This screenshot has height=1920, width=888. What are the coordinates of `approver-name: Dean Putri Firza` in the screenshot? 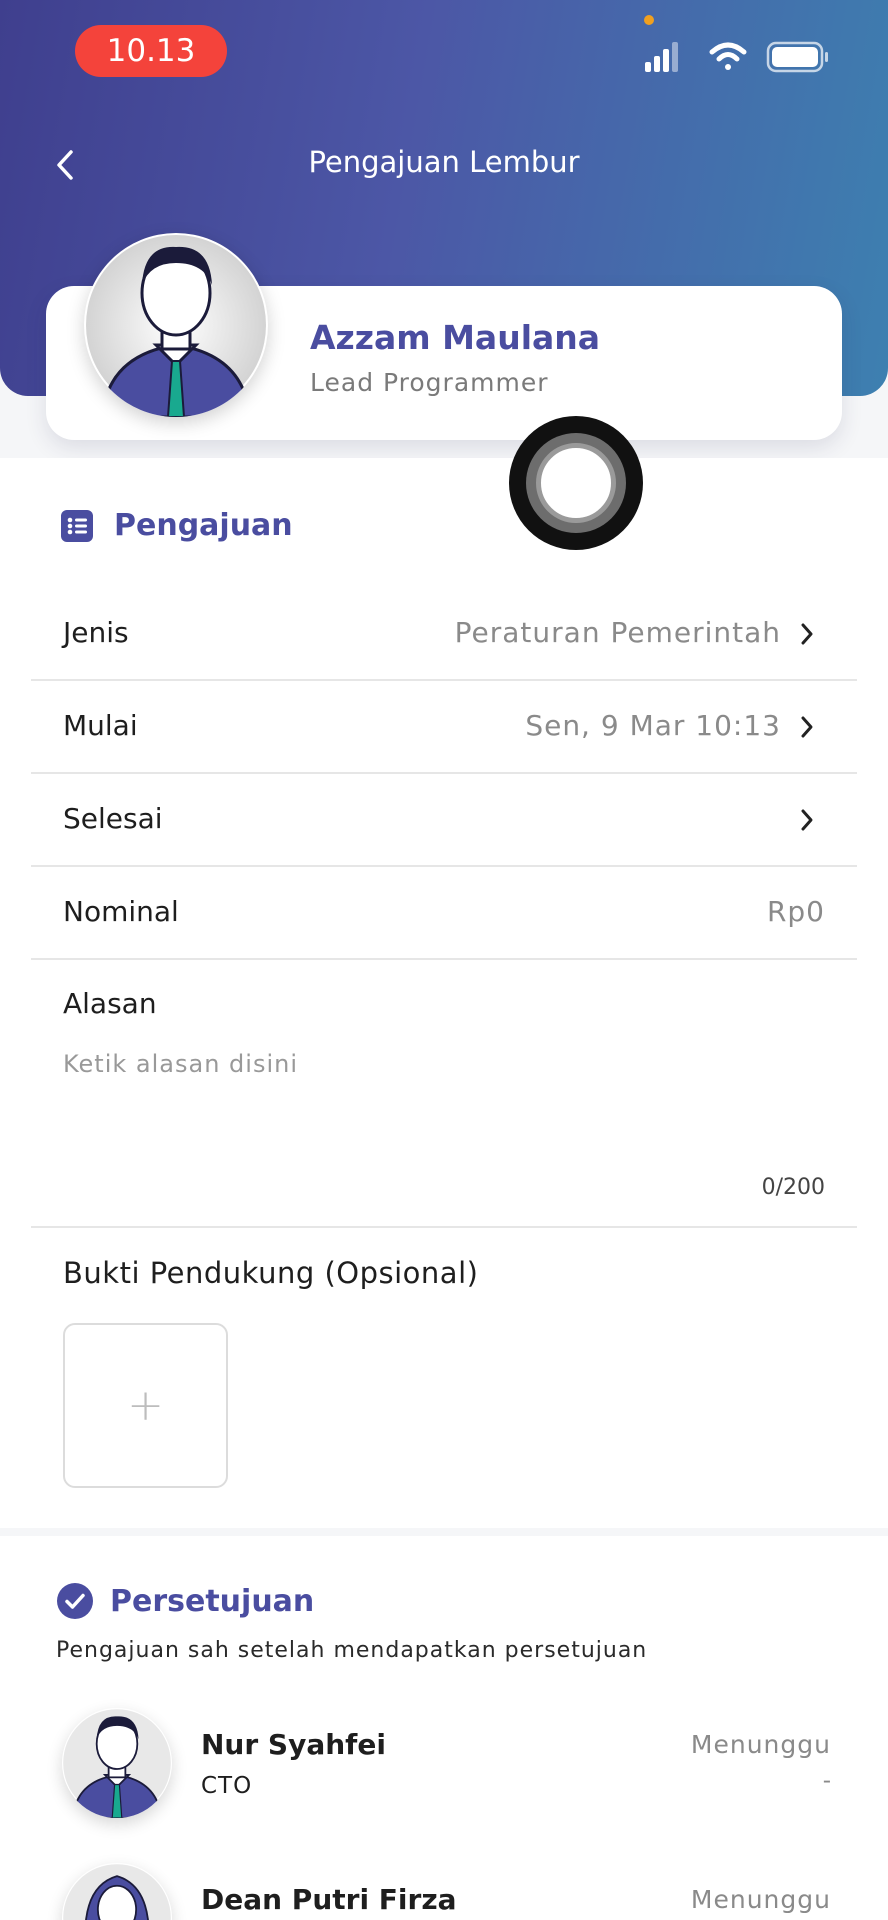 It's located at (329, 1899).